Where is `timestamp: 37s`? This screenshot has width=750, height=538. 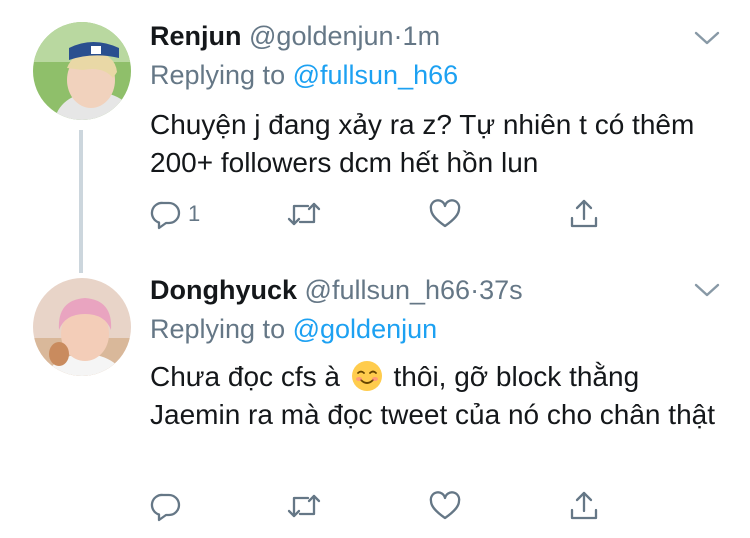 timestamp: 37s is located at coordinates (501, 290).